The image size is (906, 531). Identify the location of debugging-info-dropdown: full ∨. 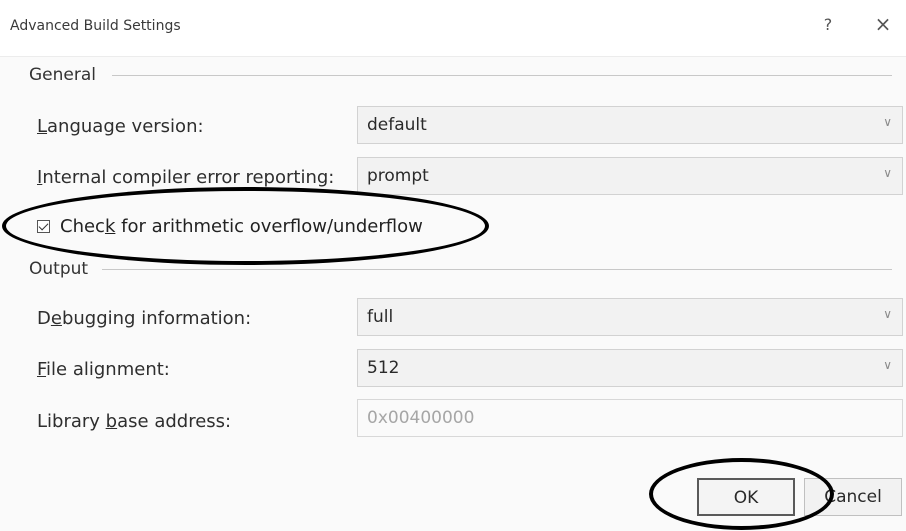
(630, 317).